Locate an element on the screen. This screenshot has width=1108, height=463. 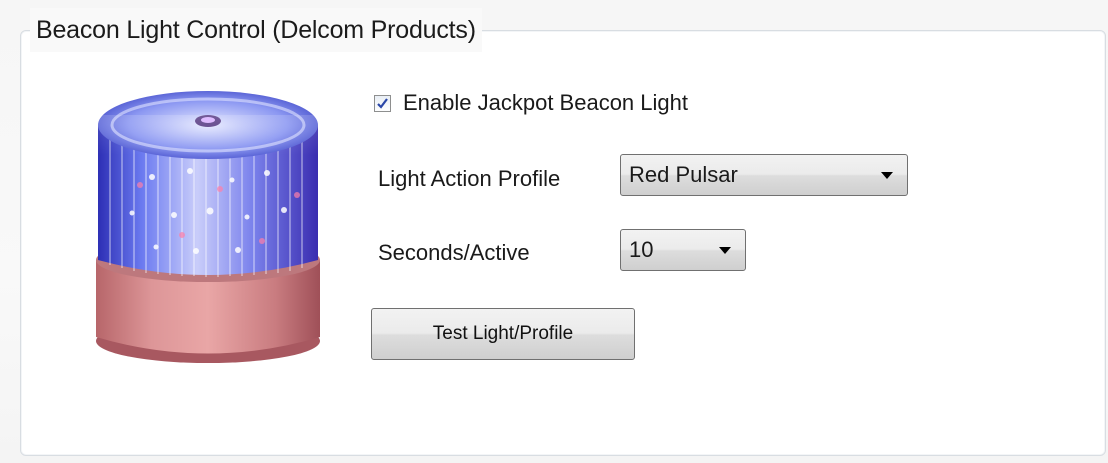
seconds-active-select: 10 is located at coordinates (683, 250).